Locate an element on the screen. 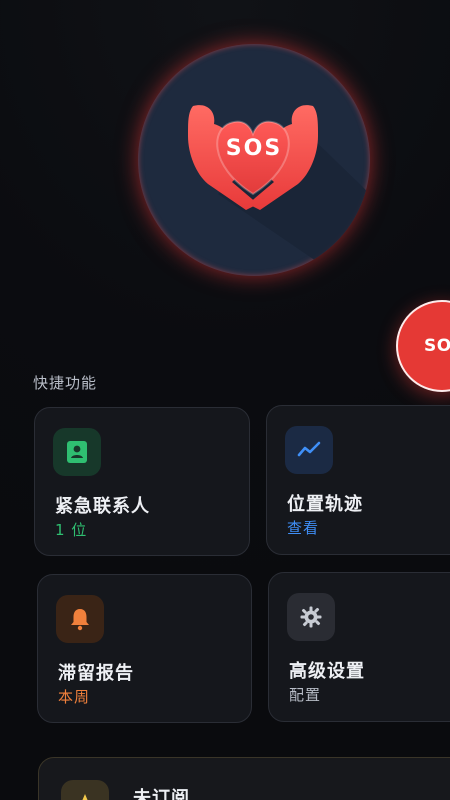  section-title: 快捷功能 is located at coordinates (65, 383).